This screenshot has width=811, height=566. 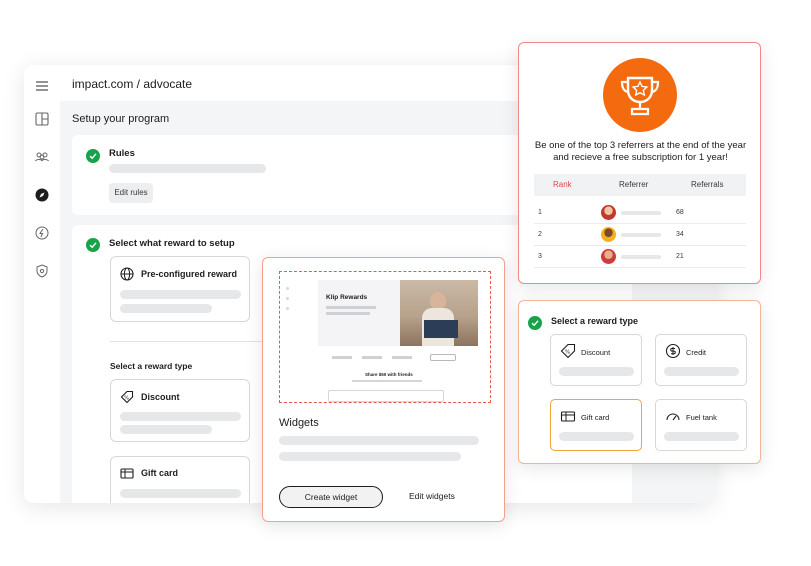 What do you see at coordinates (443, 357) in the screenshot?
I see `mini-button` at bounding box center [443, 357].